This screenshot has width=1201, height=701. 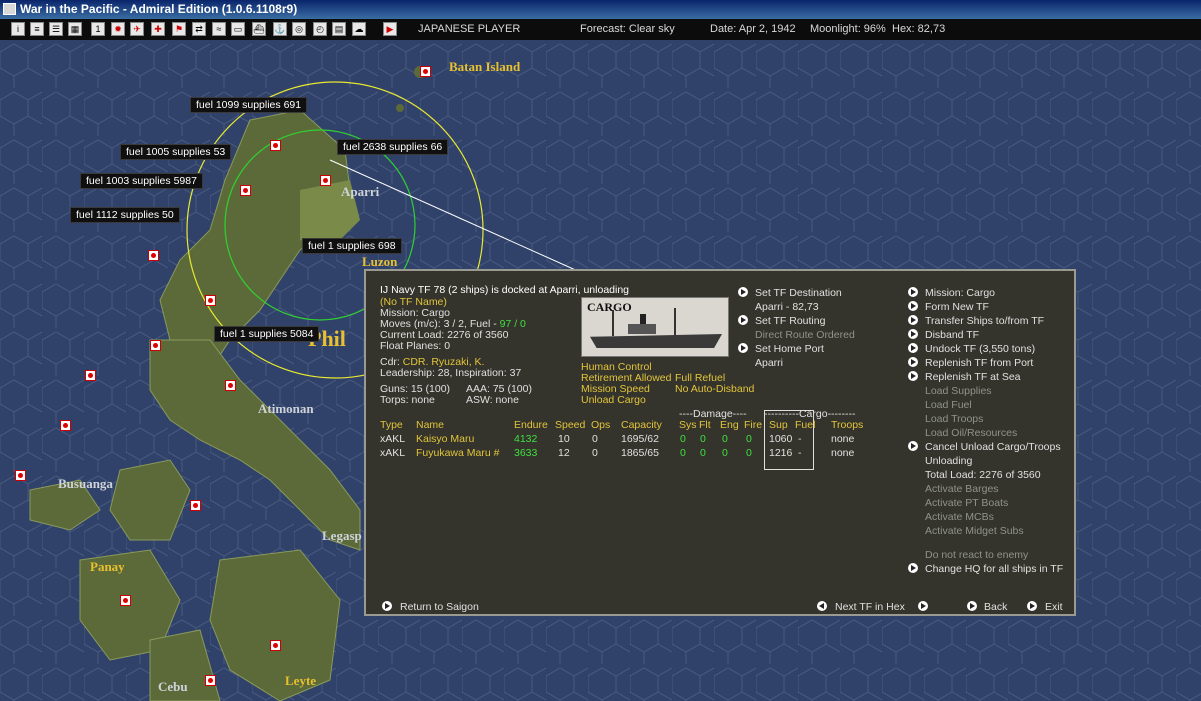 I want to click on supply-label: fuel 1005 supplies 53, so click(x=176, y=152).